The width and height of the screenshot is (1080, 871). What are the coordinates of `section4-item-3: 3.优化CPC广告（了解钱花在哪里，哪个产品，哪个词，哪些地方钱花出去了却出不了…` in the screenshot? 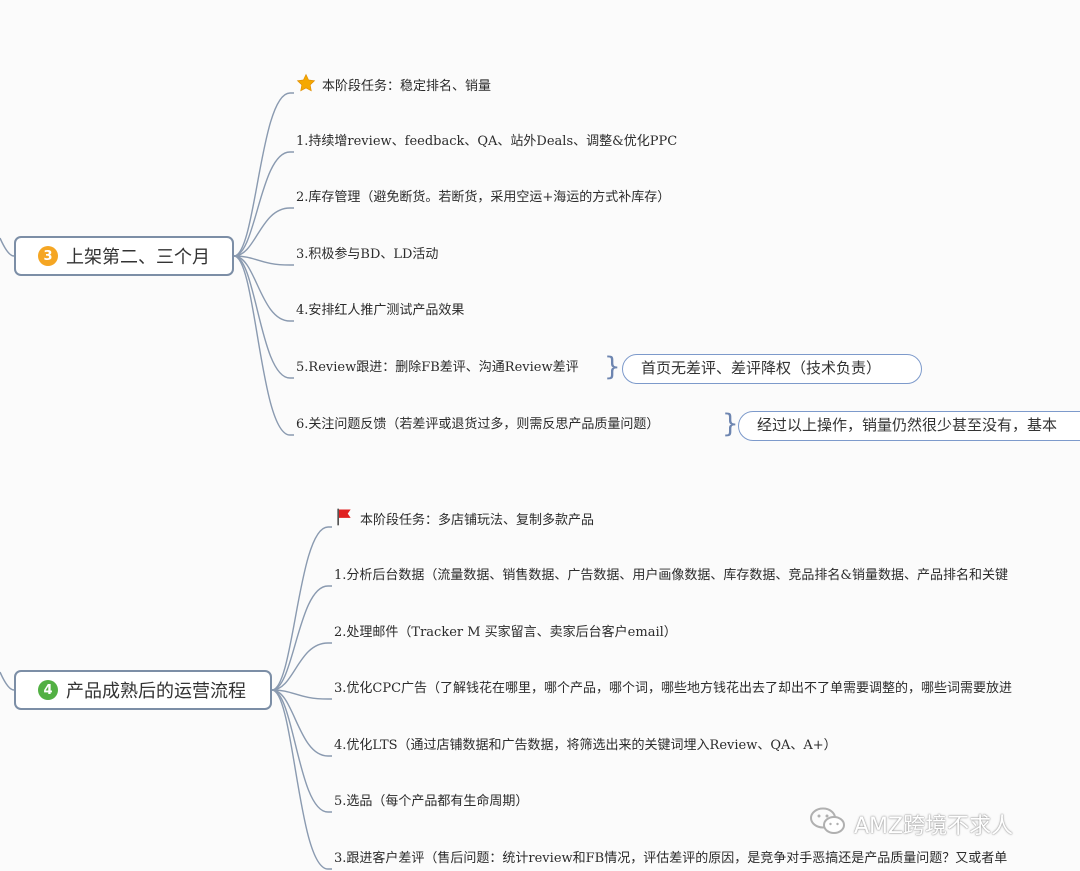 It's located at (673, 689).